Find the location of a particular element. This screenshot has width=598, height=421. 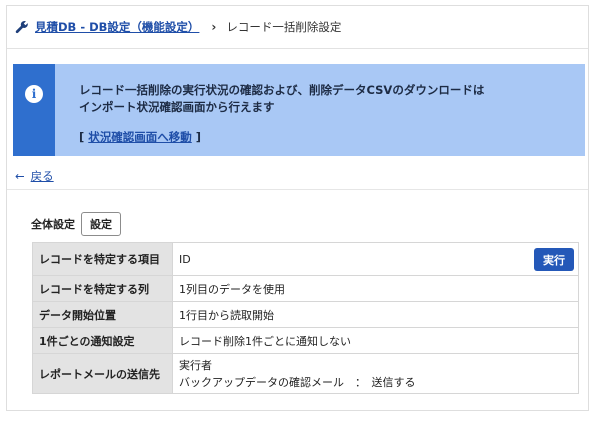

settings-header: 全体設定 設定 is located at coordinates (76, 224).